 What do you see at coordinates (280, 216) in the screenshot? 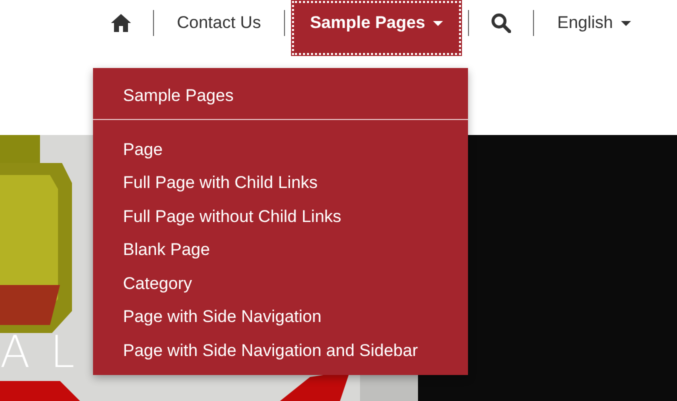
I see `menu-item: Full Page without Child Links` at bounding box center [280, 216].